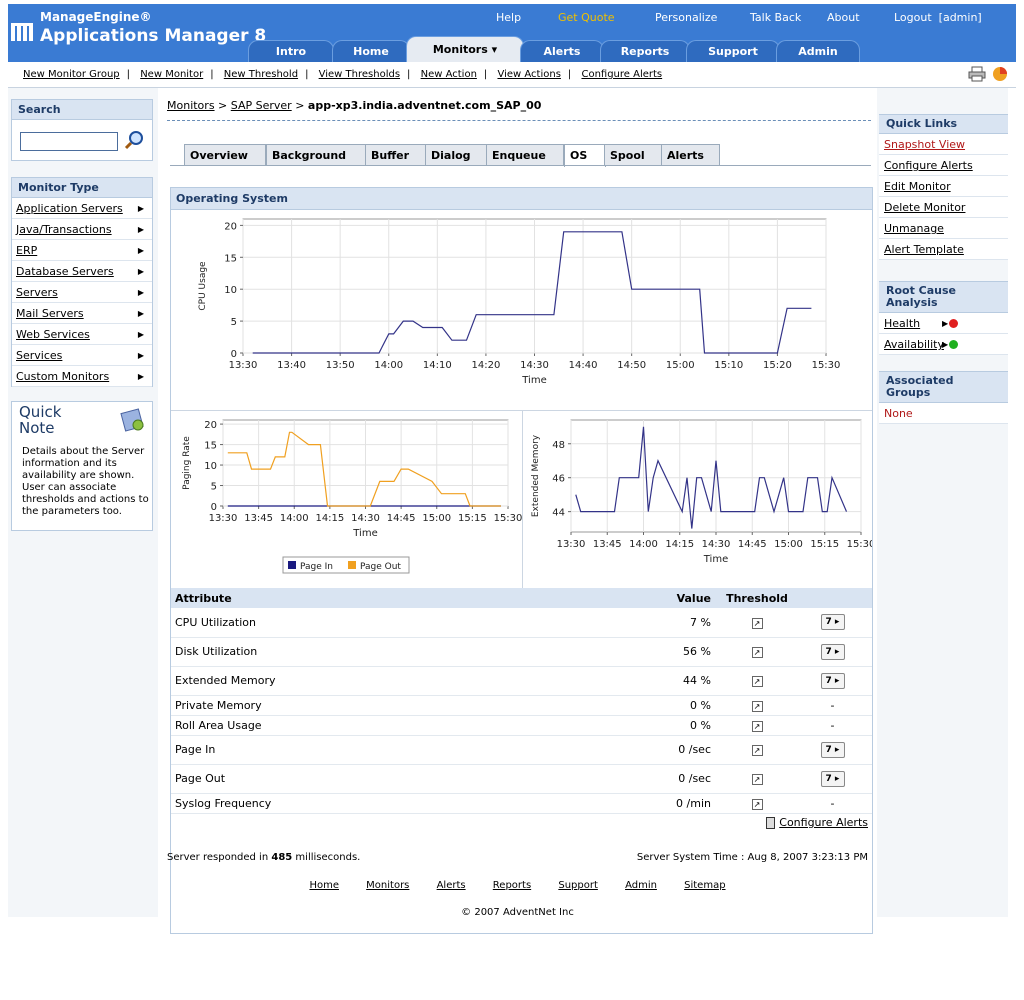 The width and height of the screenshot is (1024, 1000). Describe the element at coordinates (410, 652) in the screenshot. I see `attribute-name: Disk Utilization` at that location.